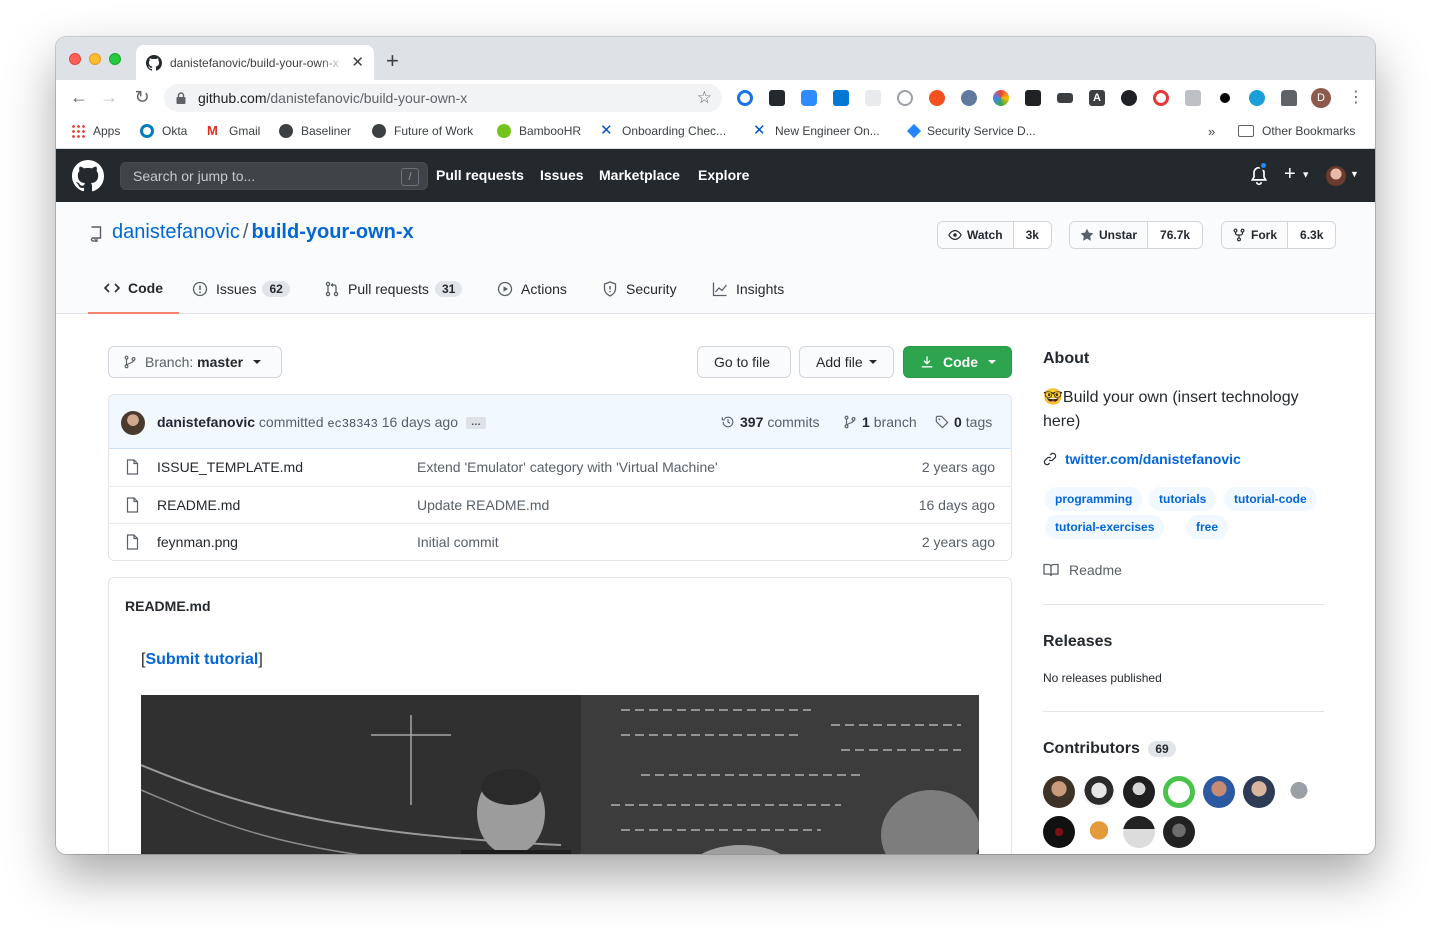  What do you see at coordinates (1211, 131) in the screenshot?
I see `bookmarks-overflow-button: »` at bounding box center [1211, 131].